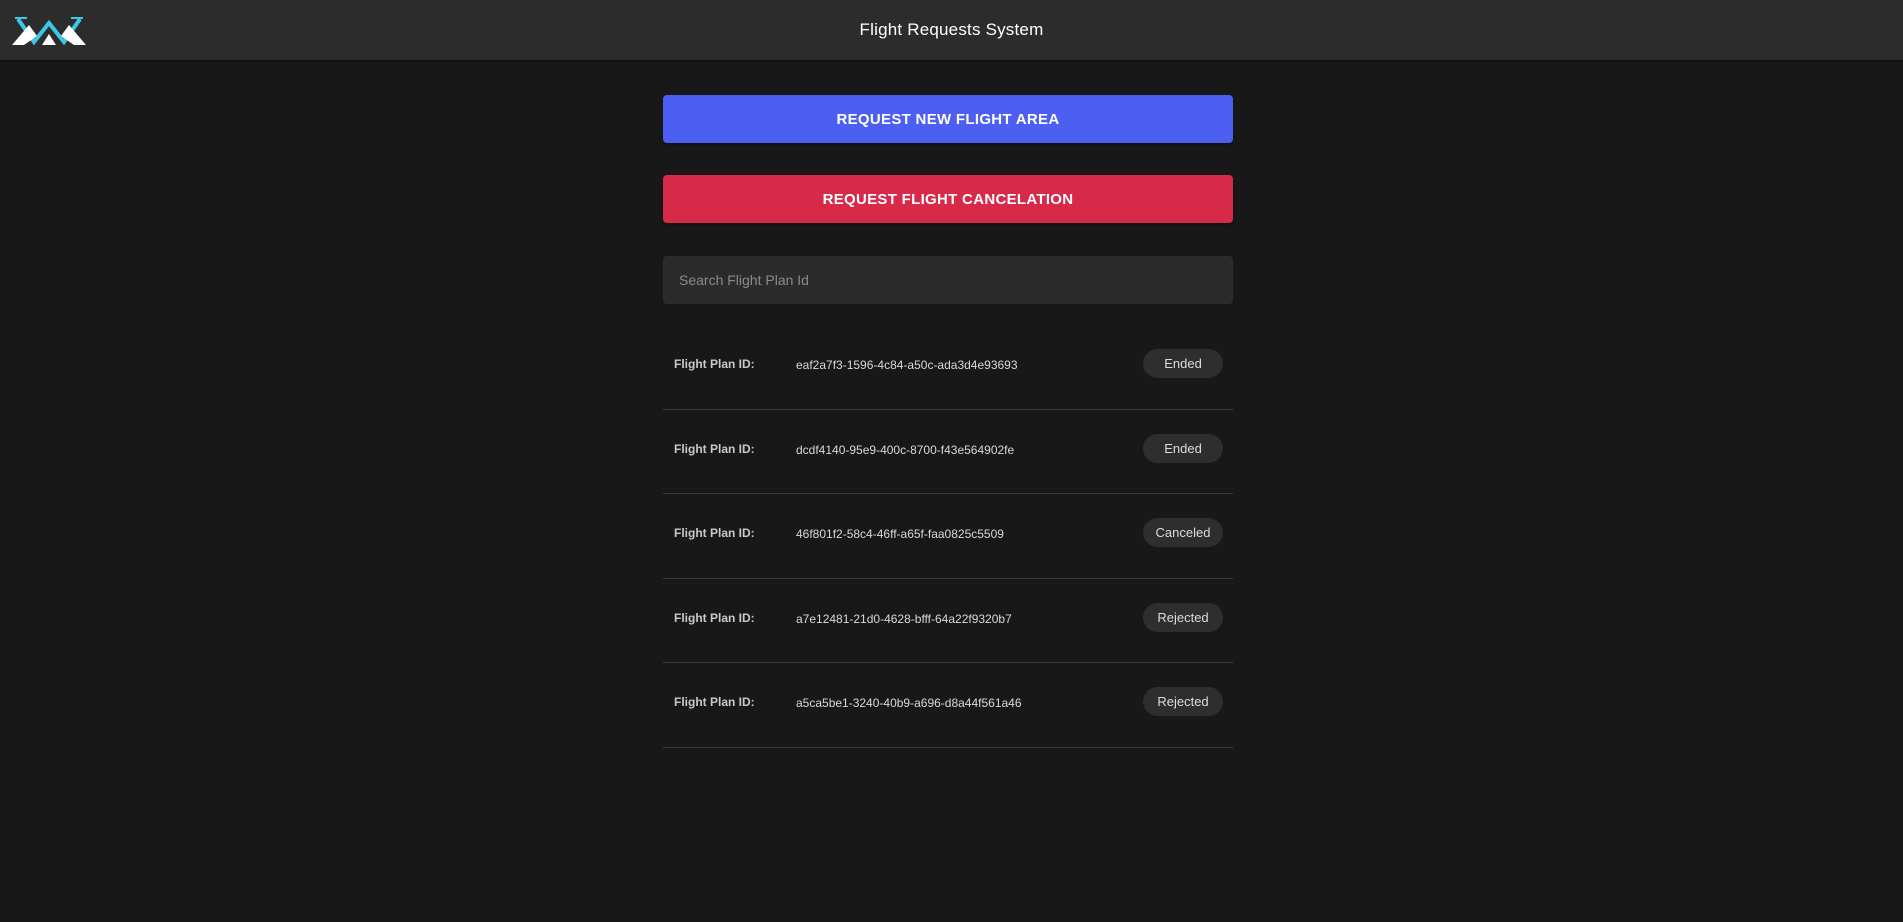  Describe the element at coordinates (948, 119) in the screenshot. I see `request-new-flight-area-button: REQUEST NEW FLIGHT AREA` at that location.